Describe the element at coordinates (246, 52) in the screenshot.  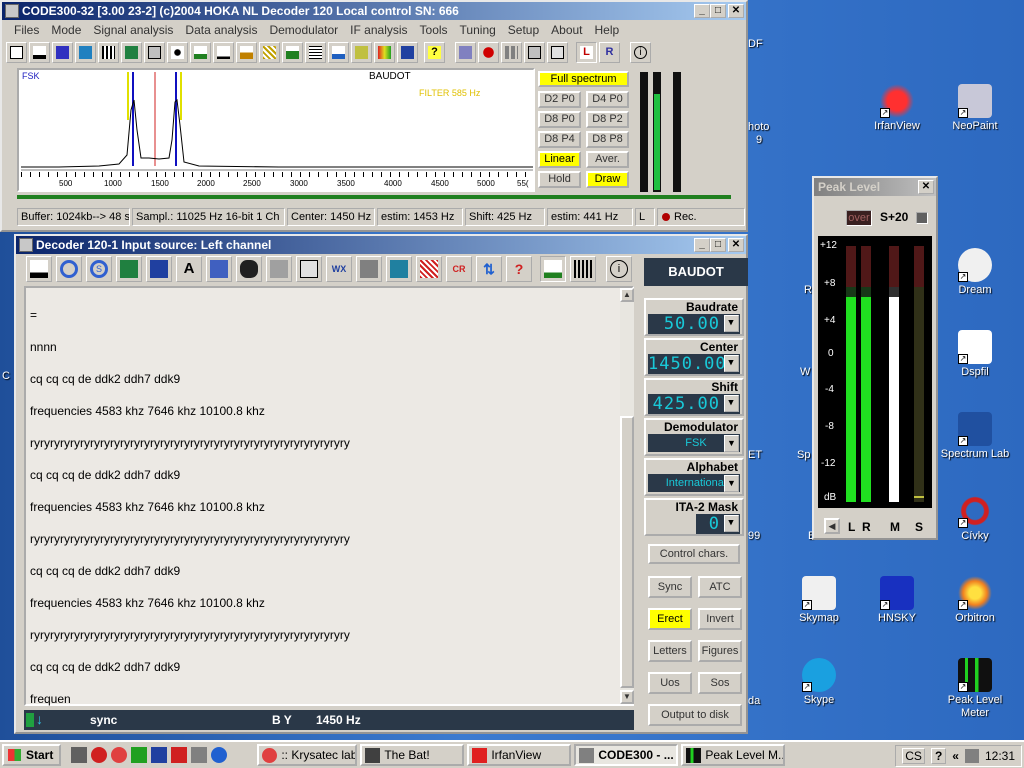
I see `chart-tool-button` at that location.